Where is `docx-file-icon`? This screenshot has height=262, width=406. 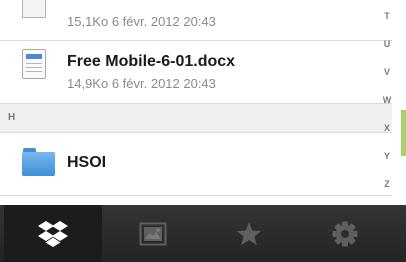
docx-file-icon is located at coordinates (34, 64).